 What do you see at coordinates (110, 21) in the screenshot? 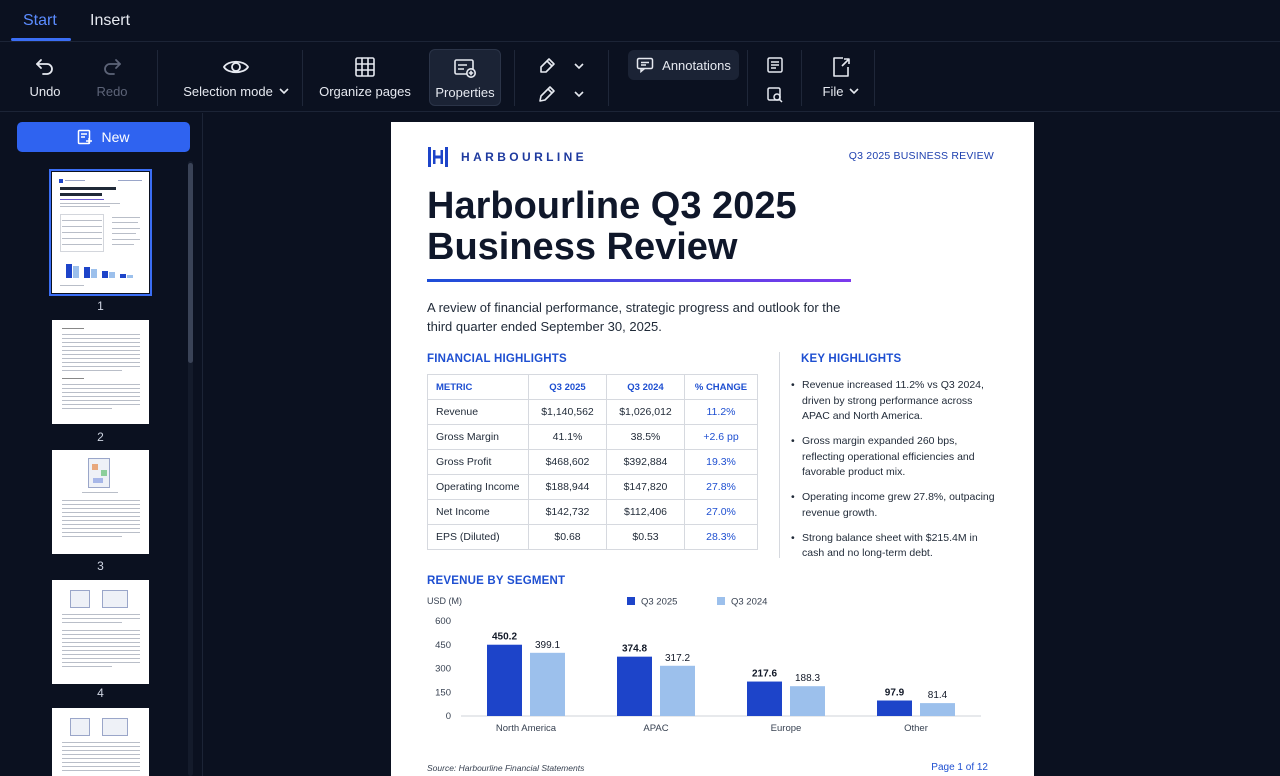
I see `tab-insert: Insert` at bounding box center [110, 21].